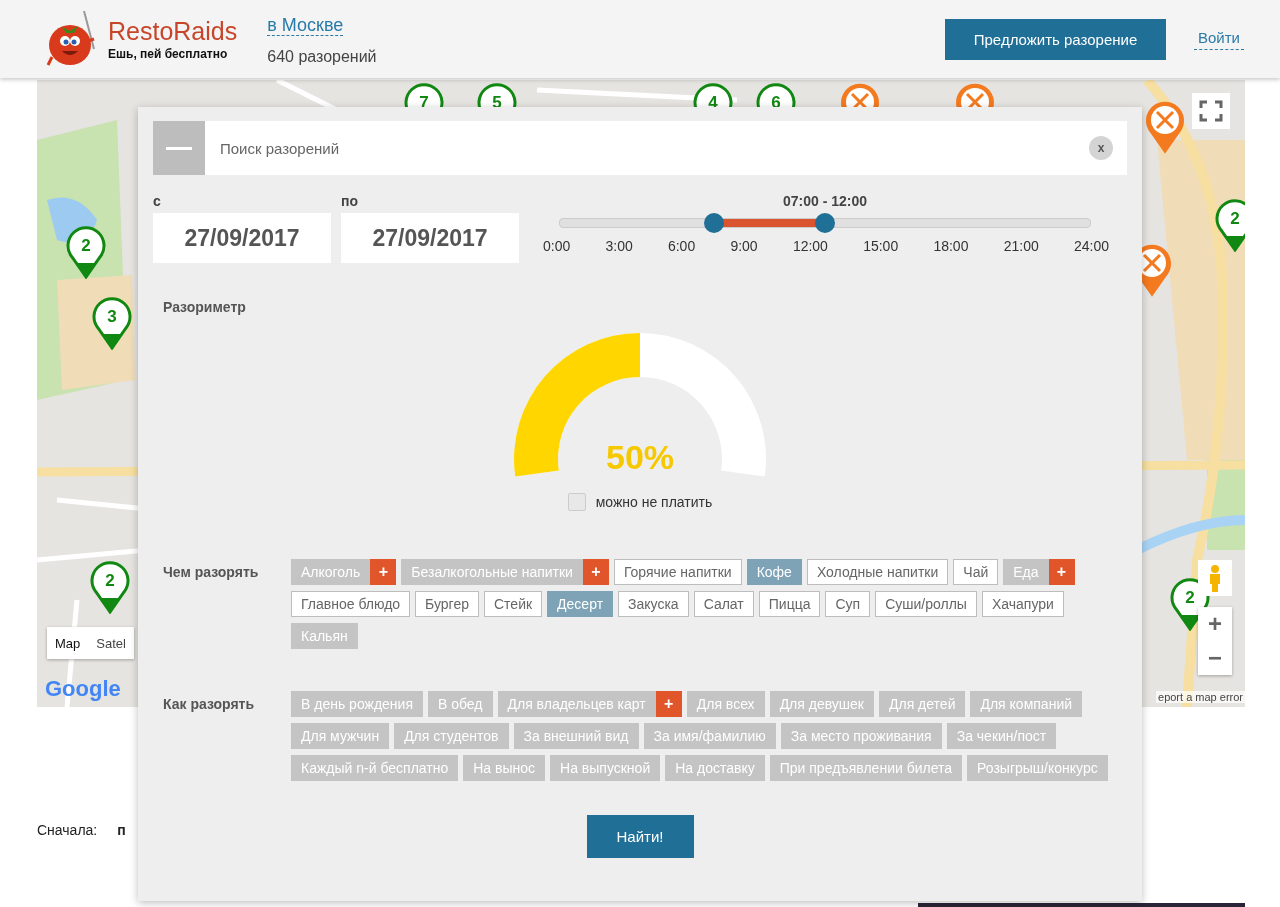  What do you see at coordinates (976, 572) in the screenshot?
I see `filter-tag: Чай` at bounding box center [976, 572].